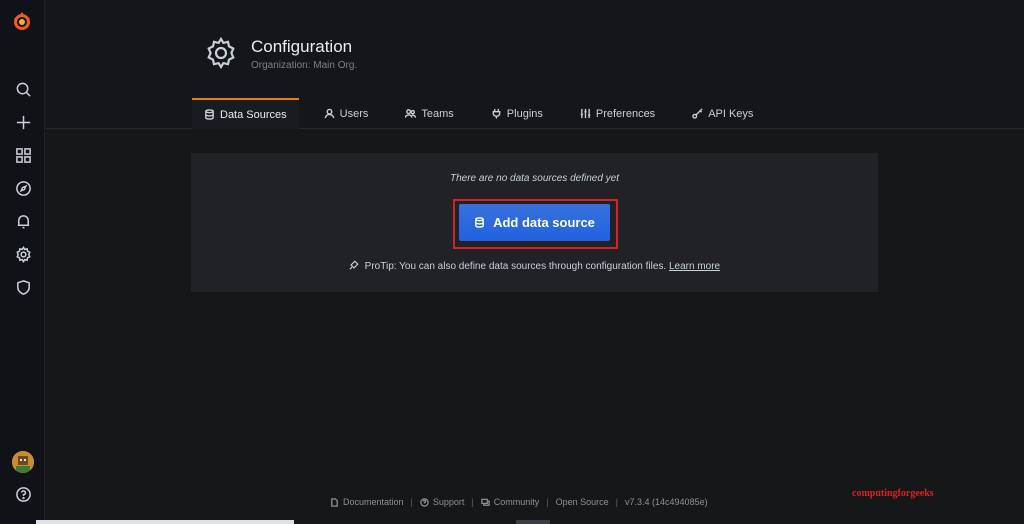  I want to click on search-icon, so click(23, 89).